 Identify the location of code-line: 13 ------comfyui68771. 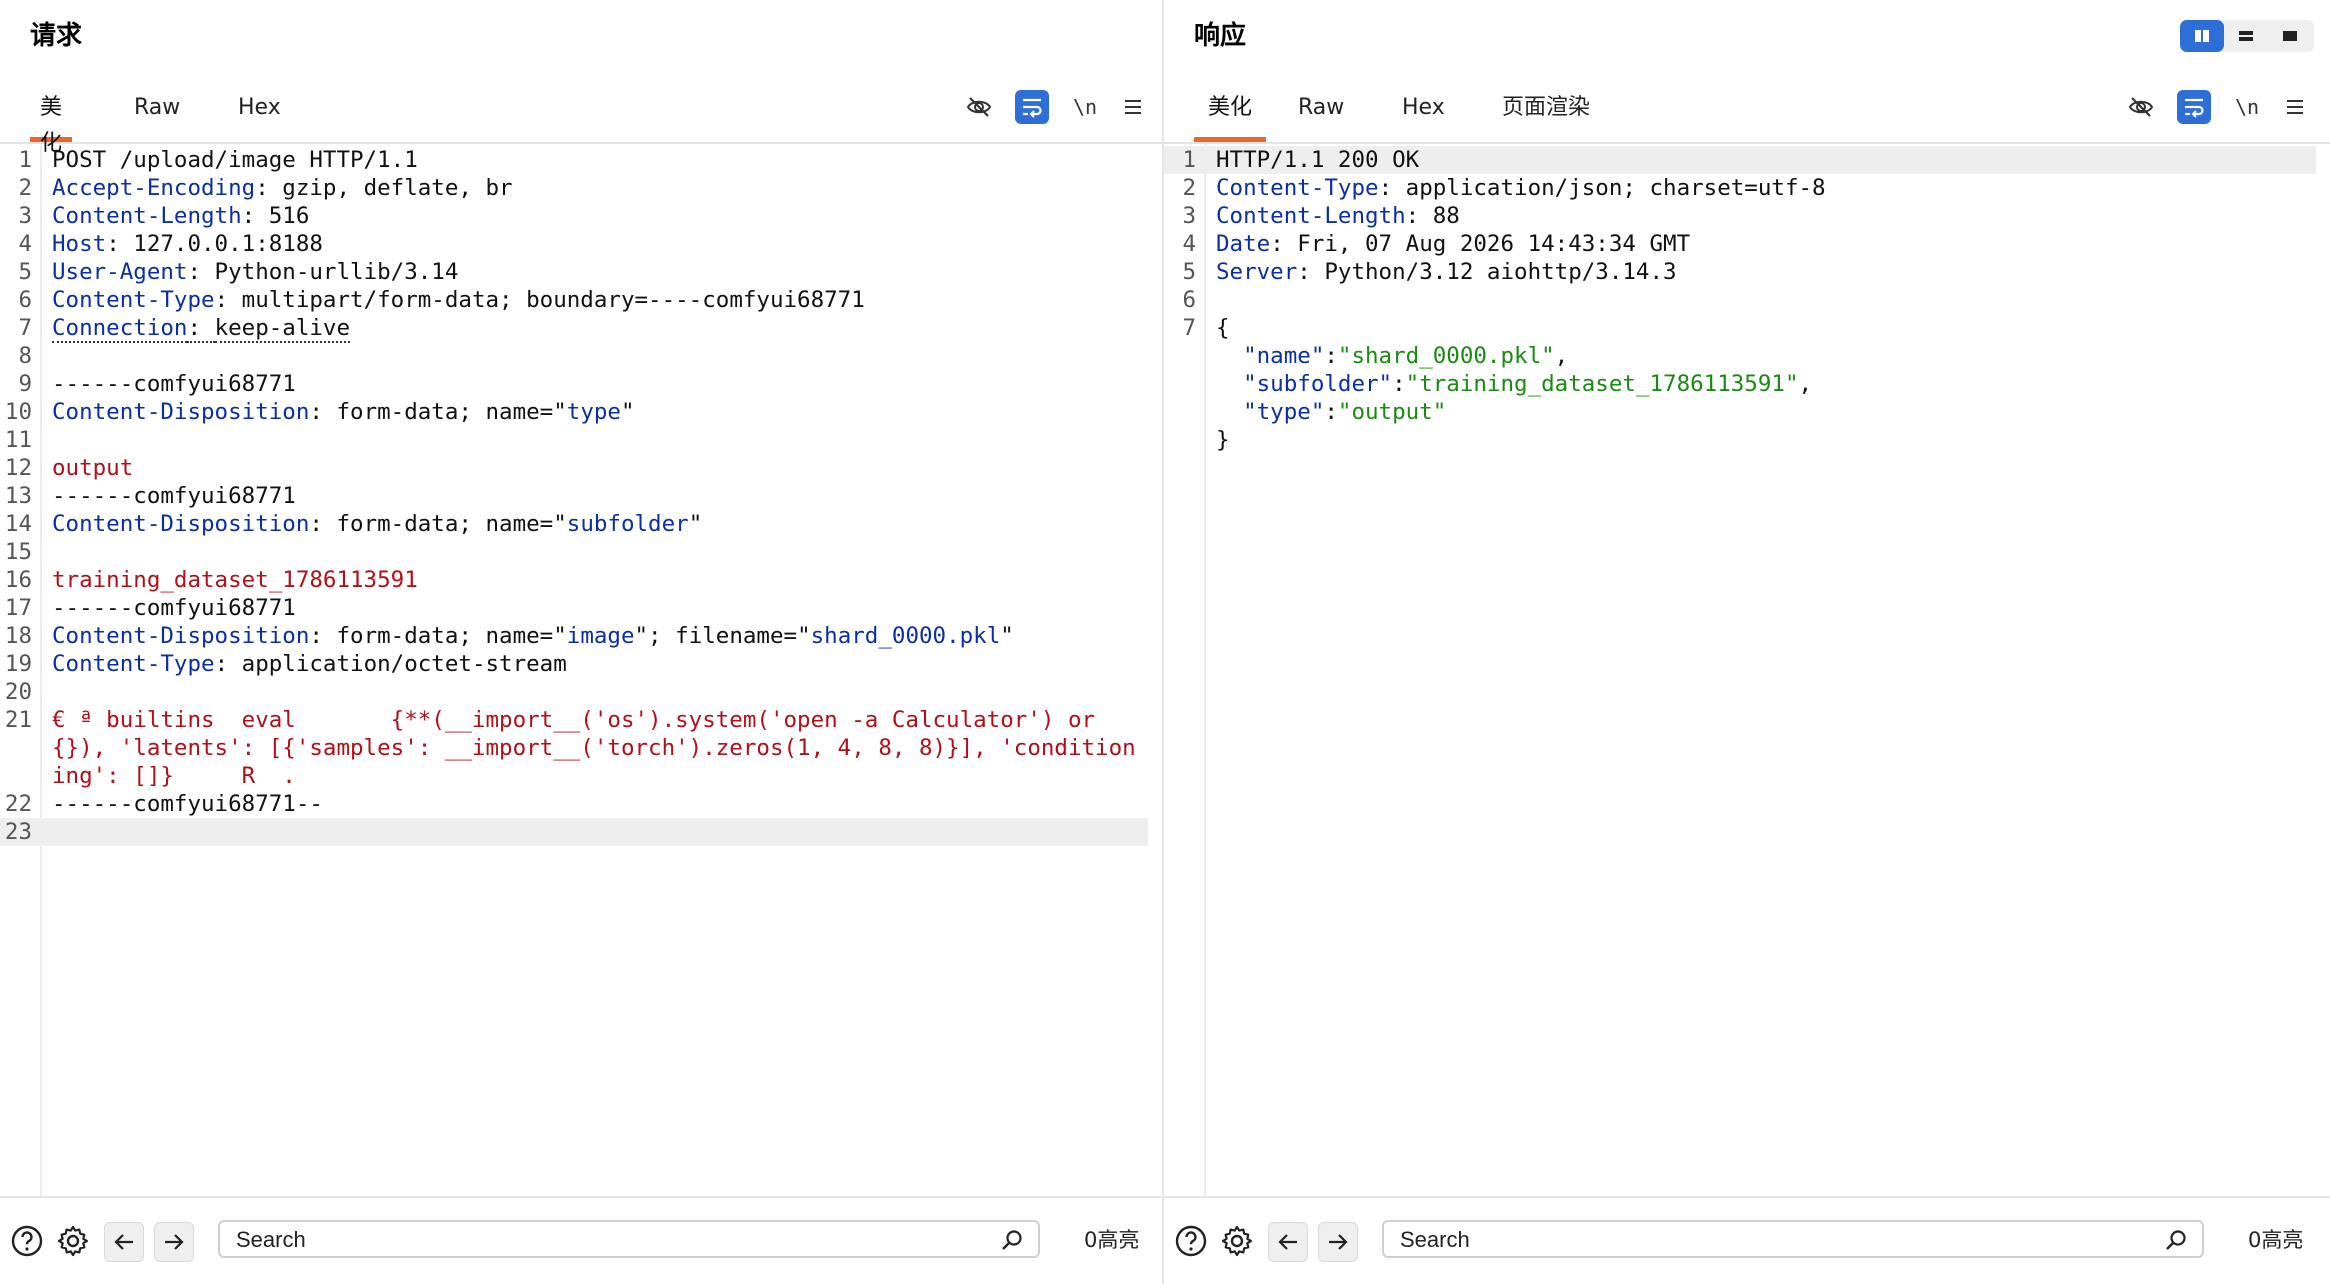
(574, 496).